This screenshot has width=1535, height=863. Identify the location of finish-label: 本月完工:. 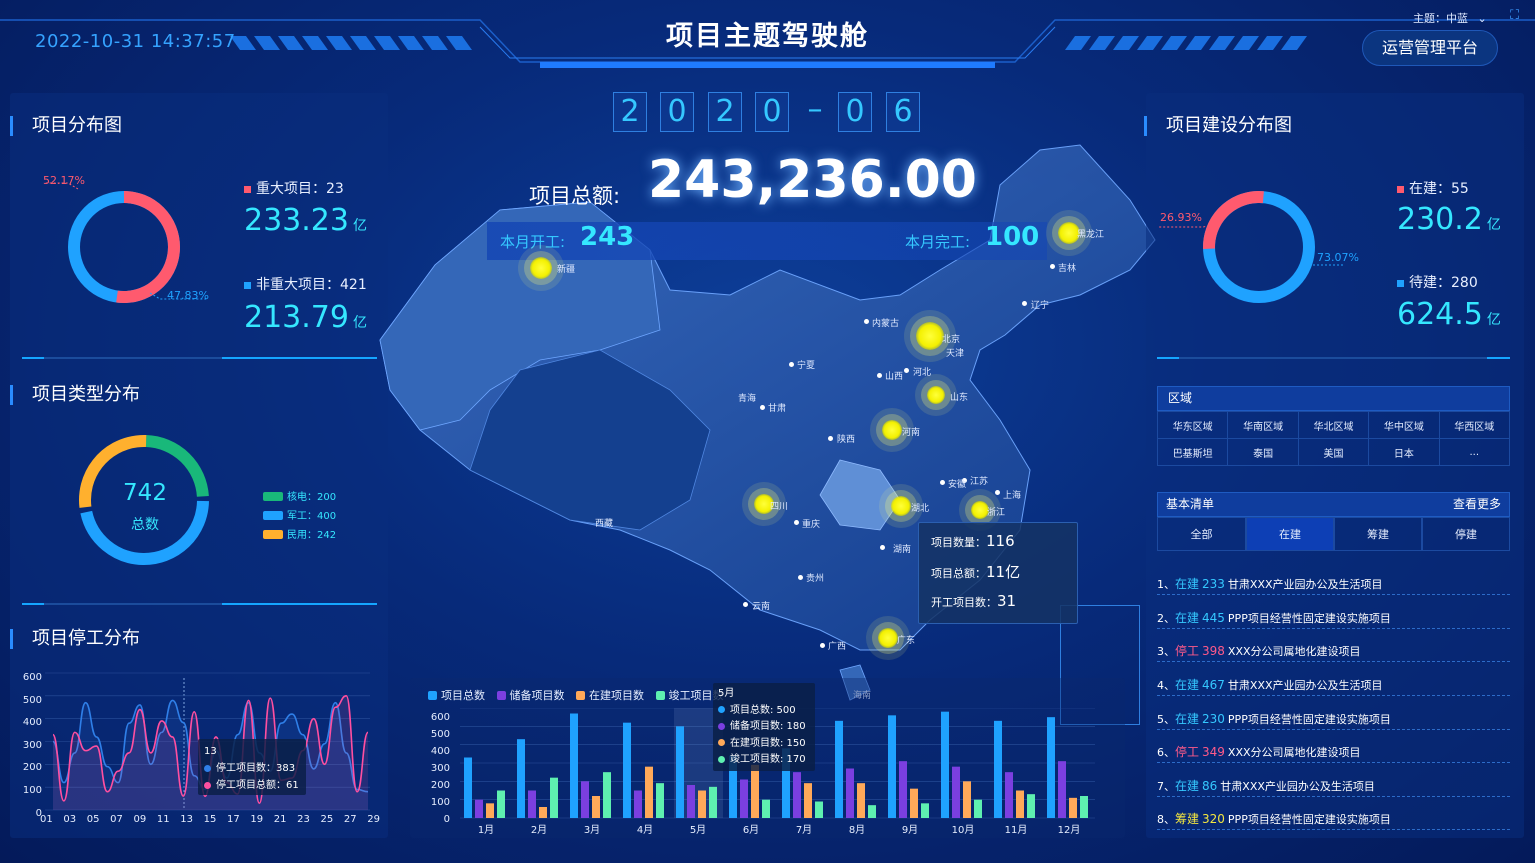
(938, 242).